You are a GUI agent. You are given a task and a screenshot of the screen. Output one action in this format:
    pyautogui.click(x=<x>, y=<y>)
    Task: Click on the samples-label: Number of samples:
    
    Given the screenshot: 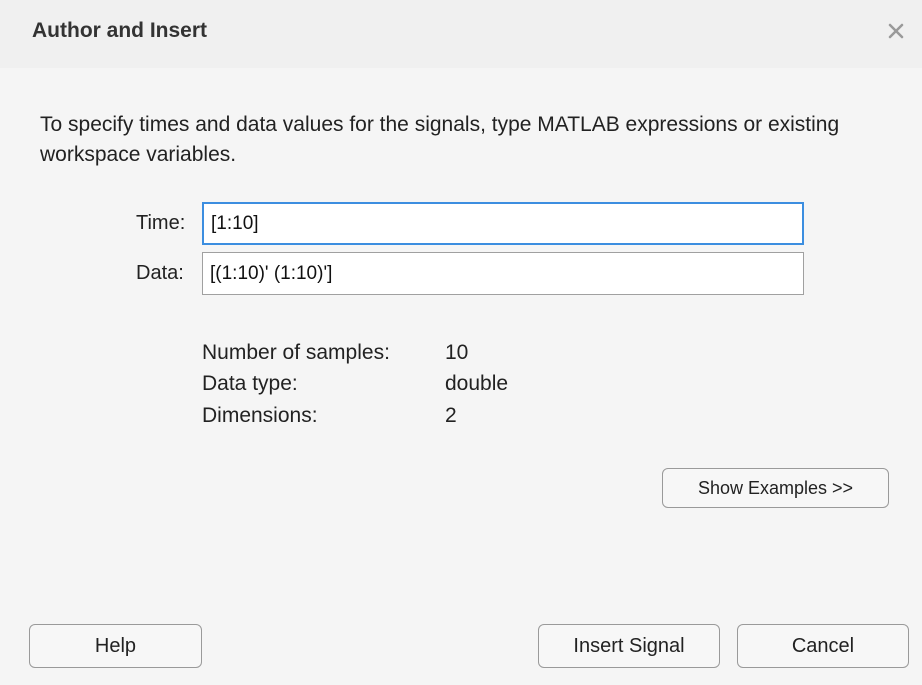 What is the action you would take?
    pyautogui.click(x=296, y=352)
    